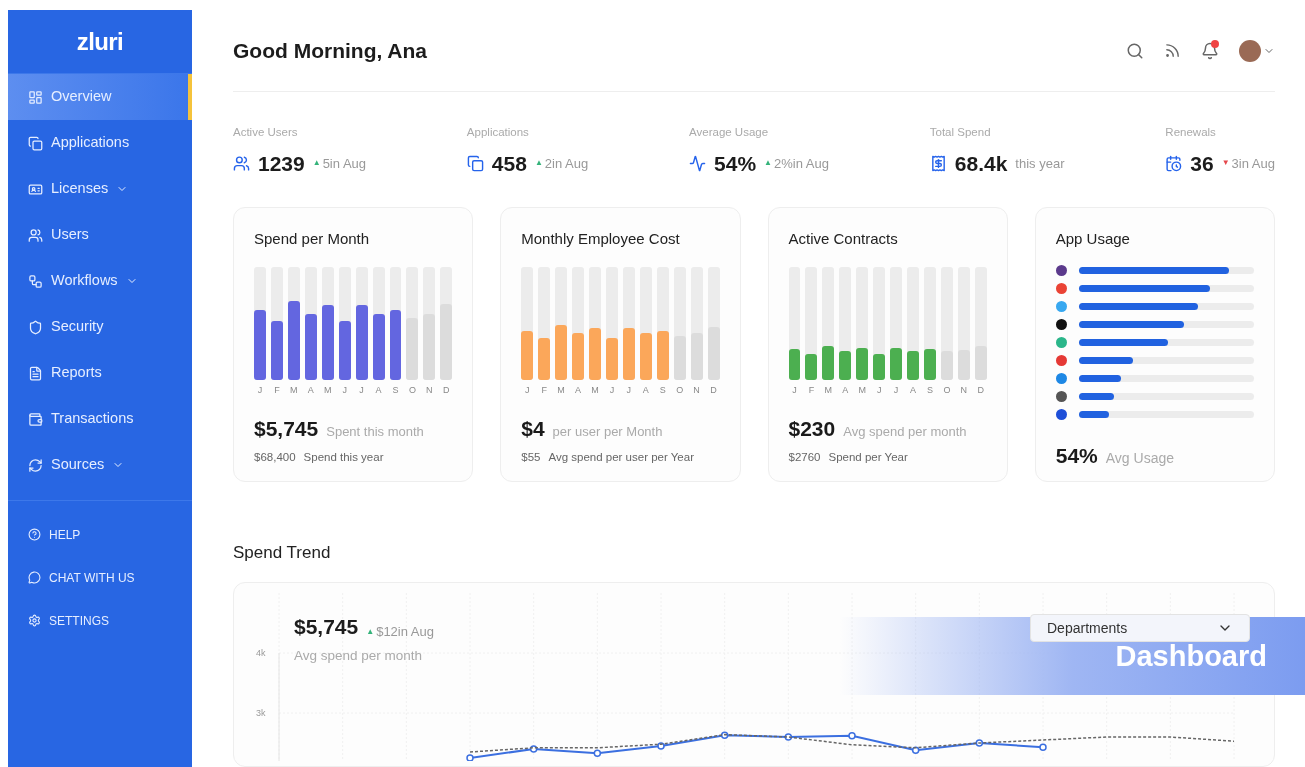 This screenshot has height=767, width=1305. What do you see at coordinates (1135, 50) in the screenshot?
I see `search-icon` at bounding box center [1135, 50].